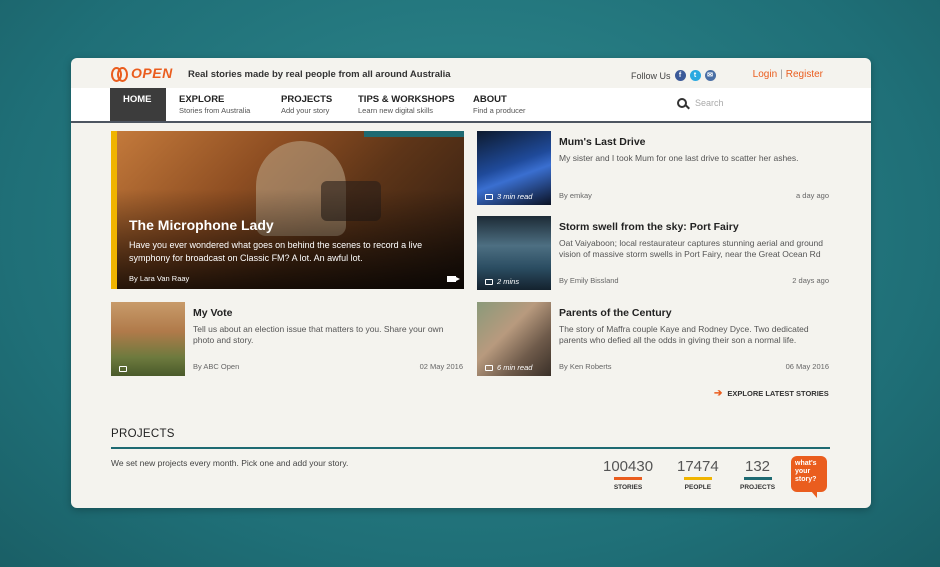  What do you see at coordinates (215, 110) in the screenshot?
I see `nav-explore-sub: Stories from Australia` at bounding box center [215, 110].